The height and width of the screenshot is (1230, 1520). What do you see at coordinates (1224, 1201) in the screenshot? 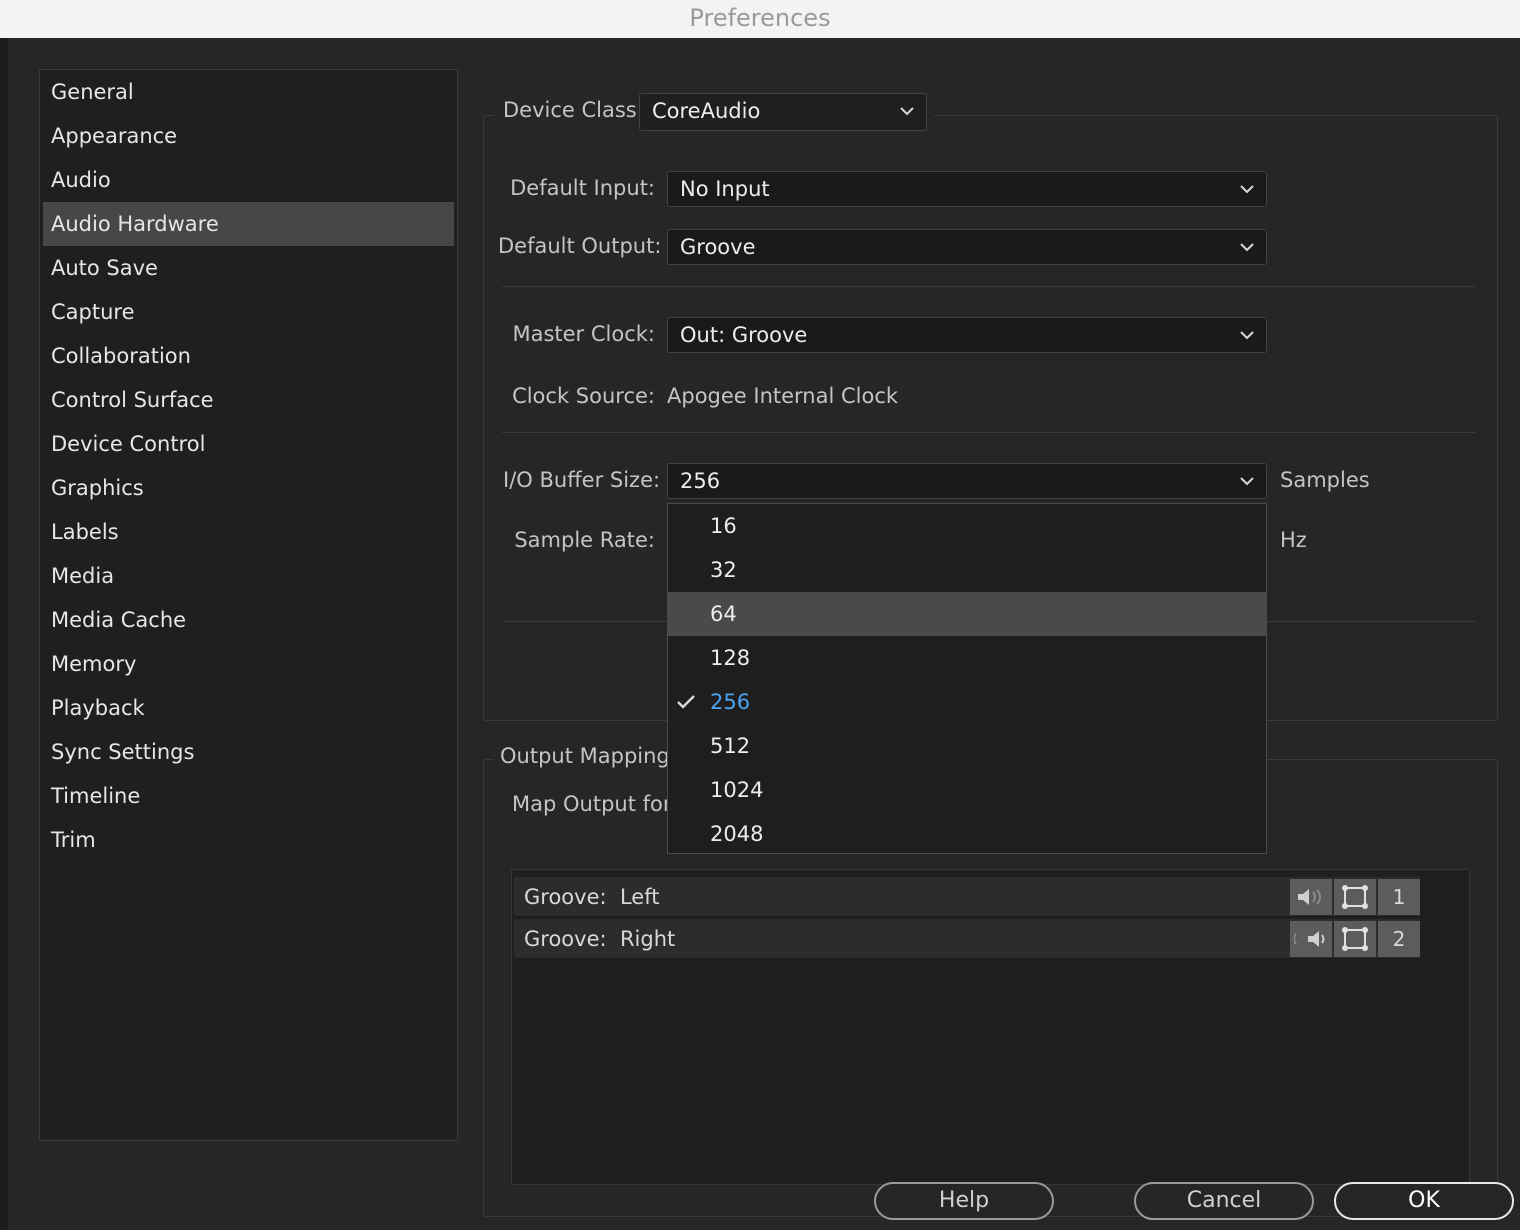
I see `cancel-button: Cancel` at bounding box center [1224, 1201].